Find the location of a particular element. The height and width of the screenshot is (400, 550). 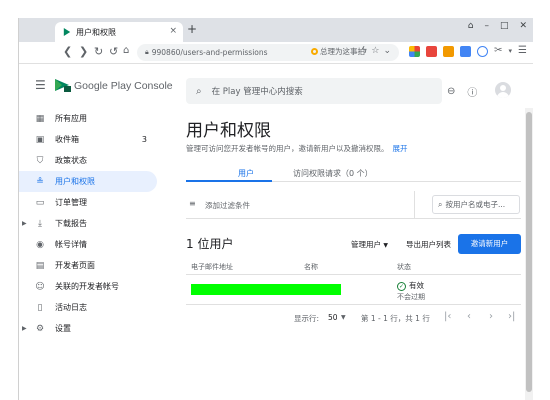

minimize-icon: – is located at coordinates (486, 26).